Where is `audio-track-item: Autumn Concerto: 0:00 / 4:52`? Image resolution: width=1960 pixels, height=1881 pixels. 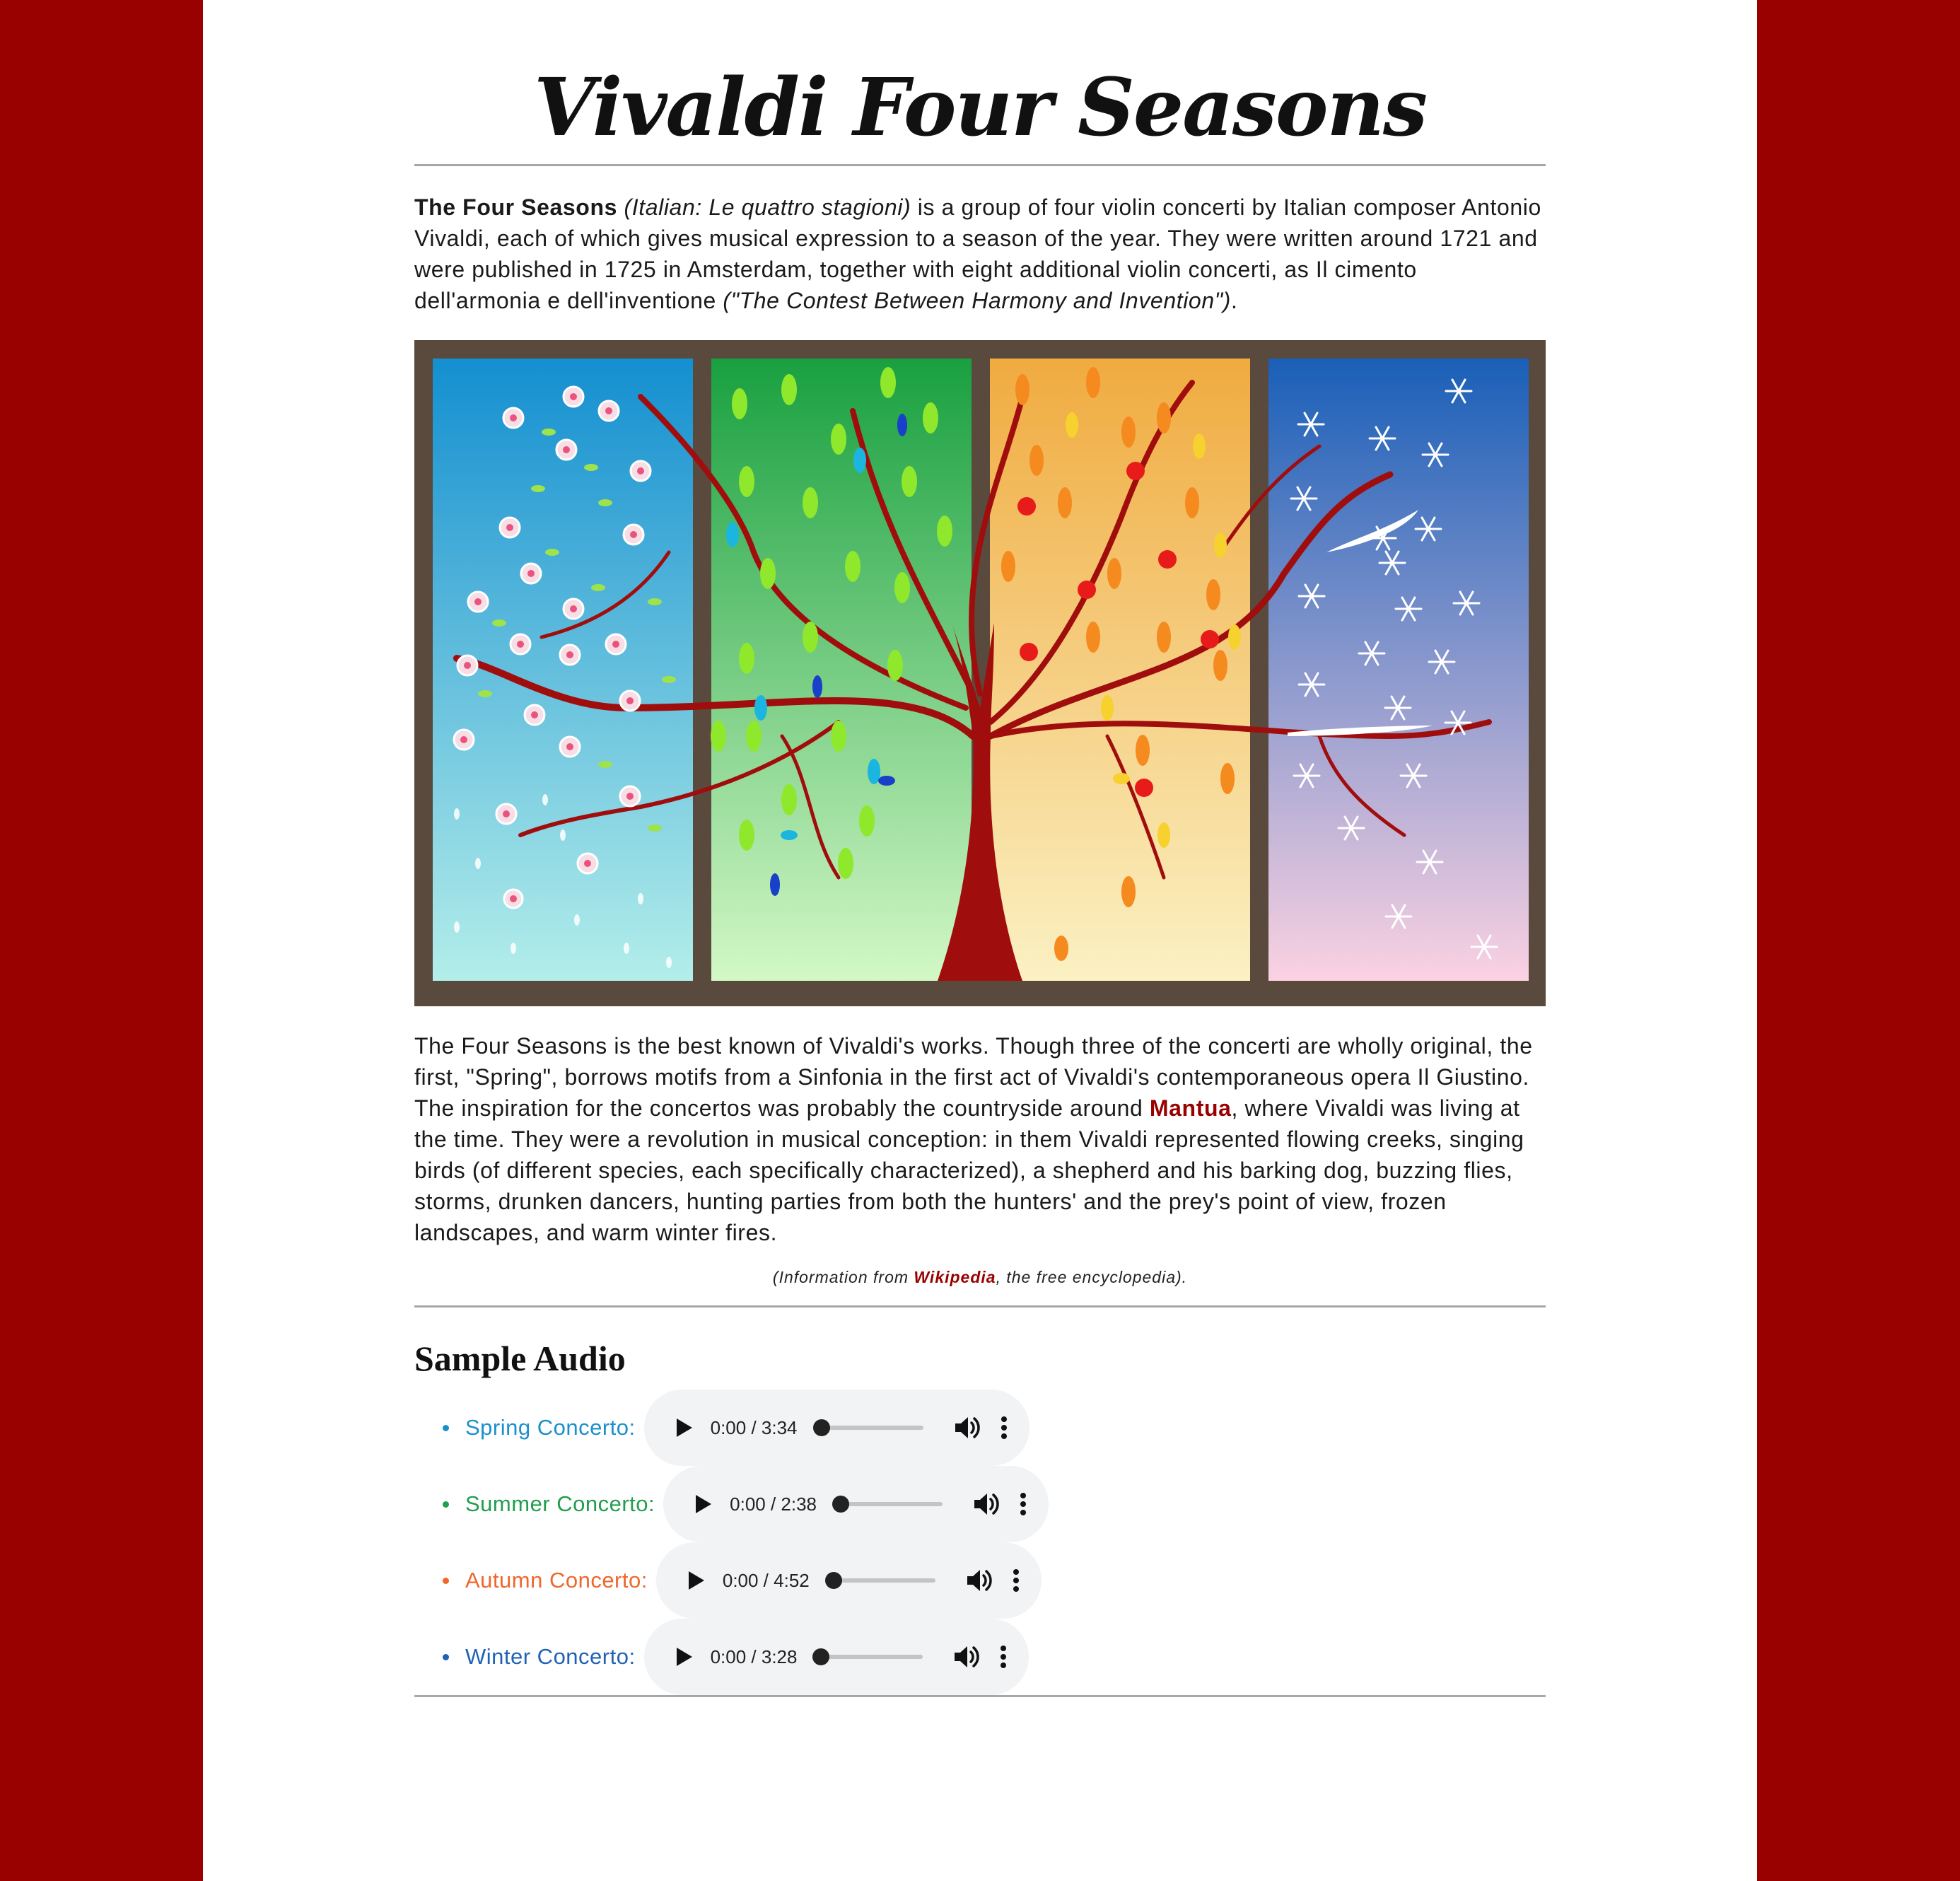 audio-track-item: Autumn Concerto: 0:00 / 4:52 is located at coordinates (995, 1580).